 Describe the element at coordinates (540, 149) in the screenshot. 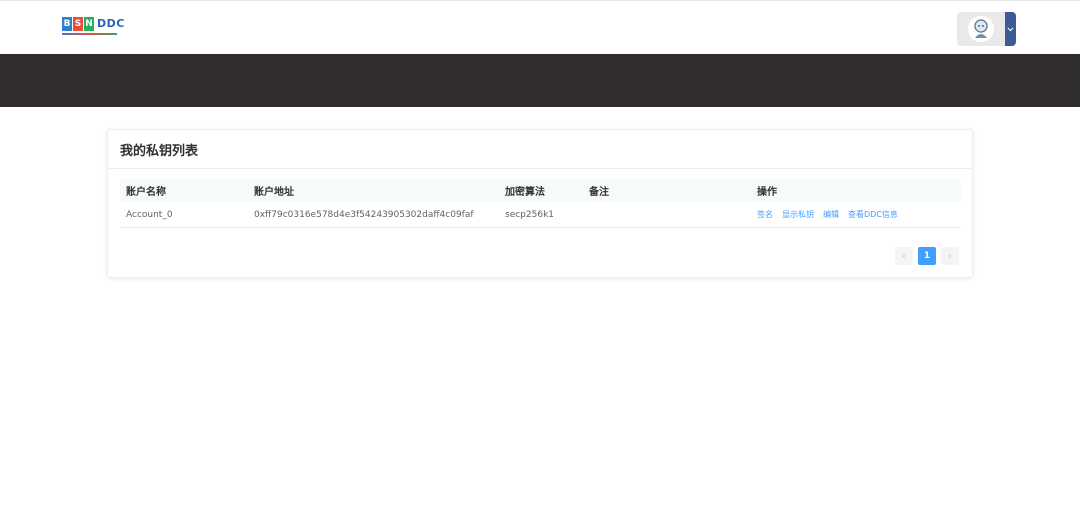

I see `card-header: 我的私钥列表` at that location.